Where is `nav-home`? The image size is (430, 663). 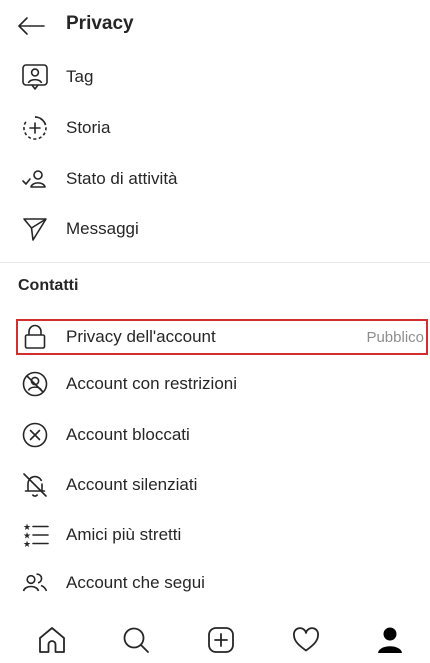 nav-home is located at coordinates (52, 640).